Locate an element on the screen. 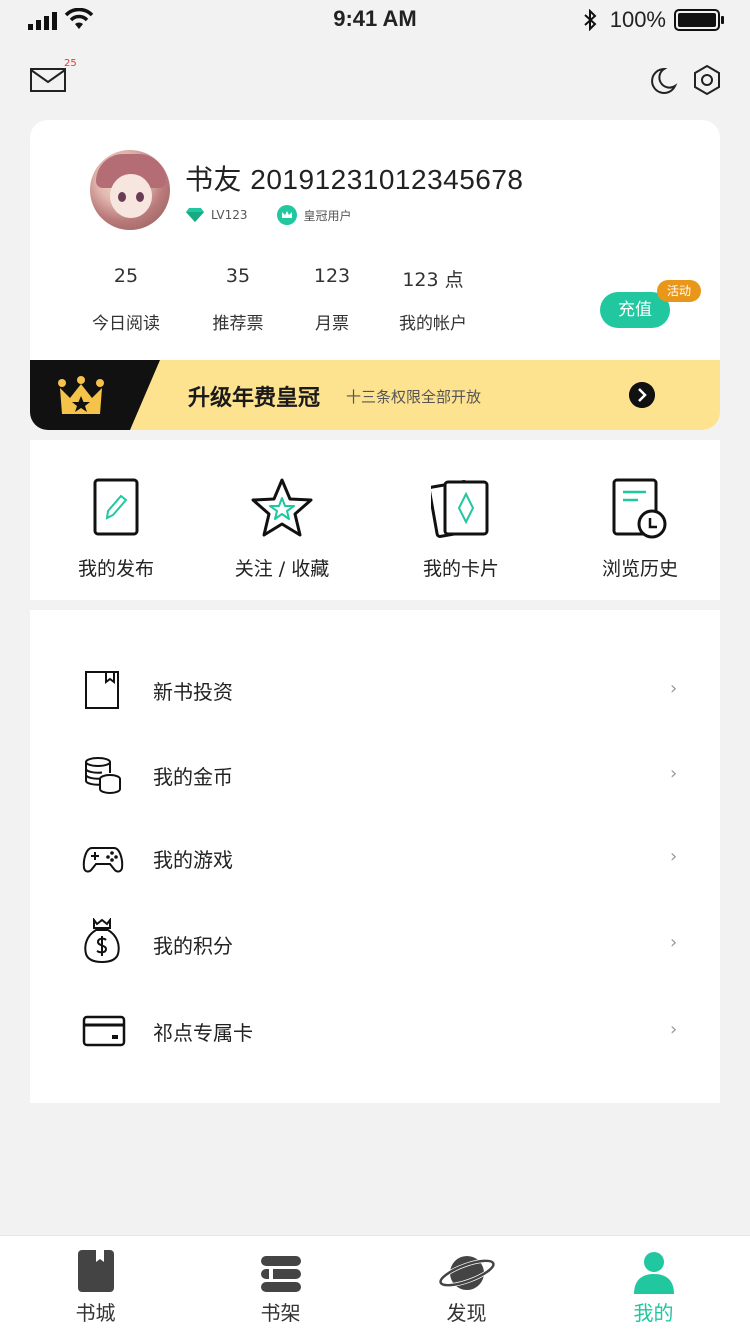 The height and width of the screenshot is (1335, 750). quick-action-my-cards: 我的卡片 is located at coordinates (461, 520).